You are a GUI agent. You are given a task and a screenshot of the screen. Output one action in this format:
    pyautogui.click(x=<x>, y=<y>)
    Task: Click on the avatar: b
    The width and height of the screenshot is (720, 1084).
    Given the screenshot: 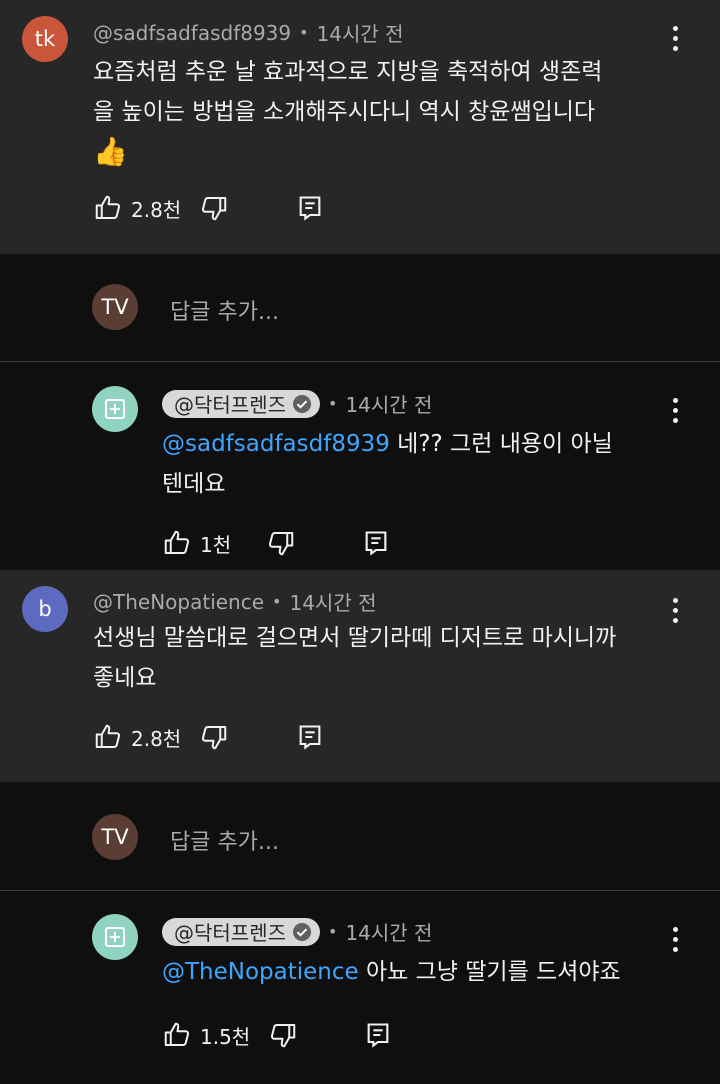 What is the action you would take?
    pyautogui.click(x=45, y=609)
    